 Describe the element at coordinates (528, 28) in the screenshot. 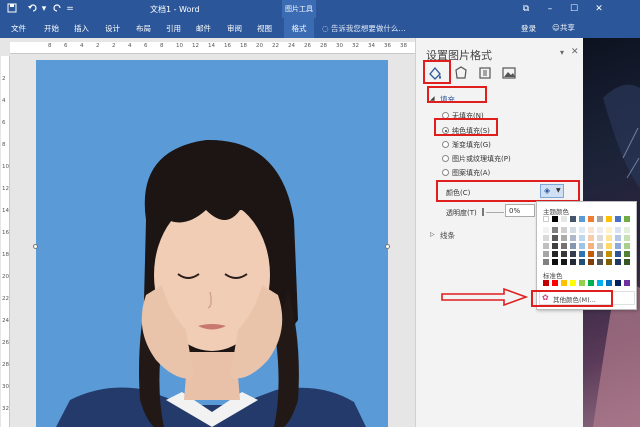

I see `sign-in-link: 登录` at that location.